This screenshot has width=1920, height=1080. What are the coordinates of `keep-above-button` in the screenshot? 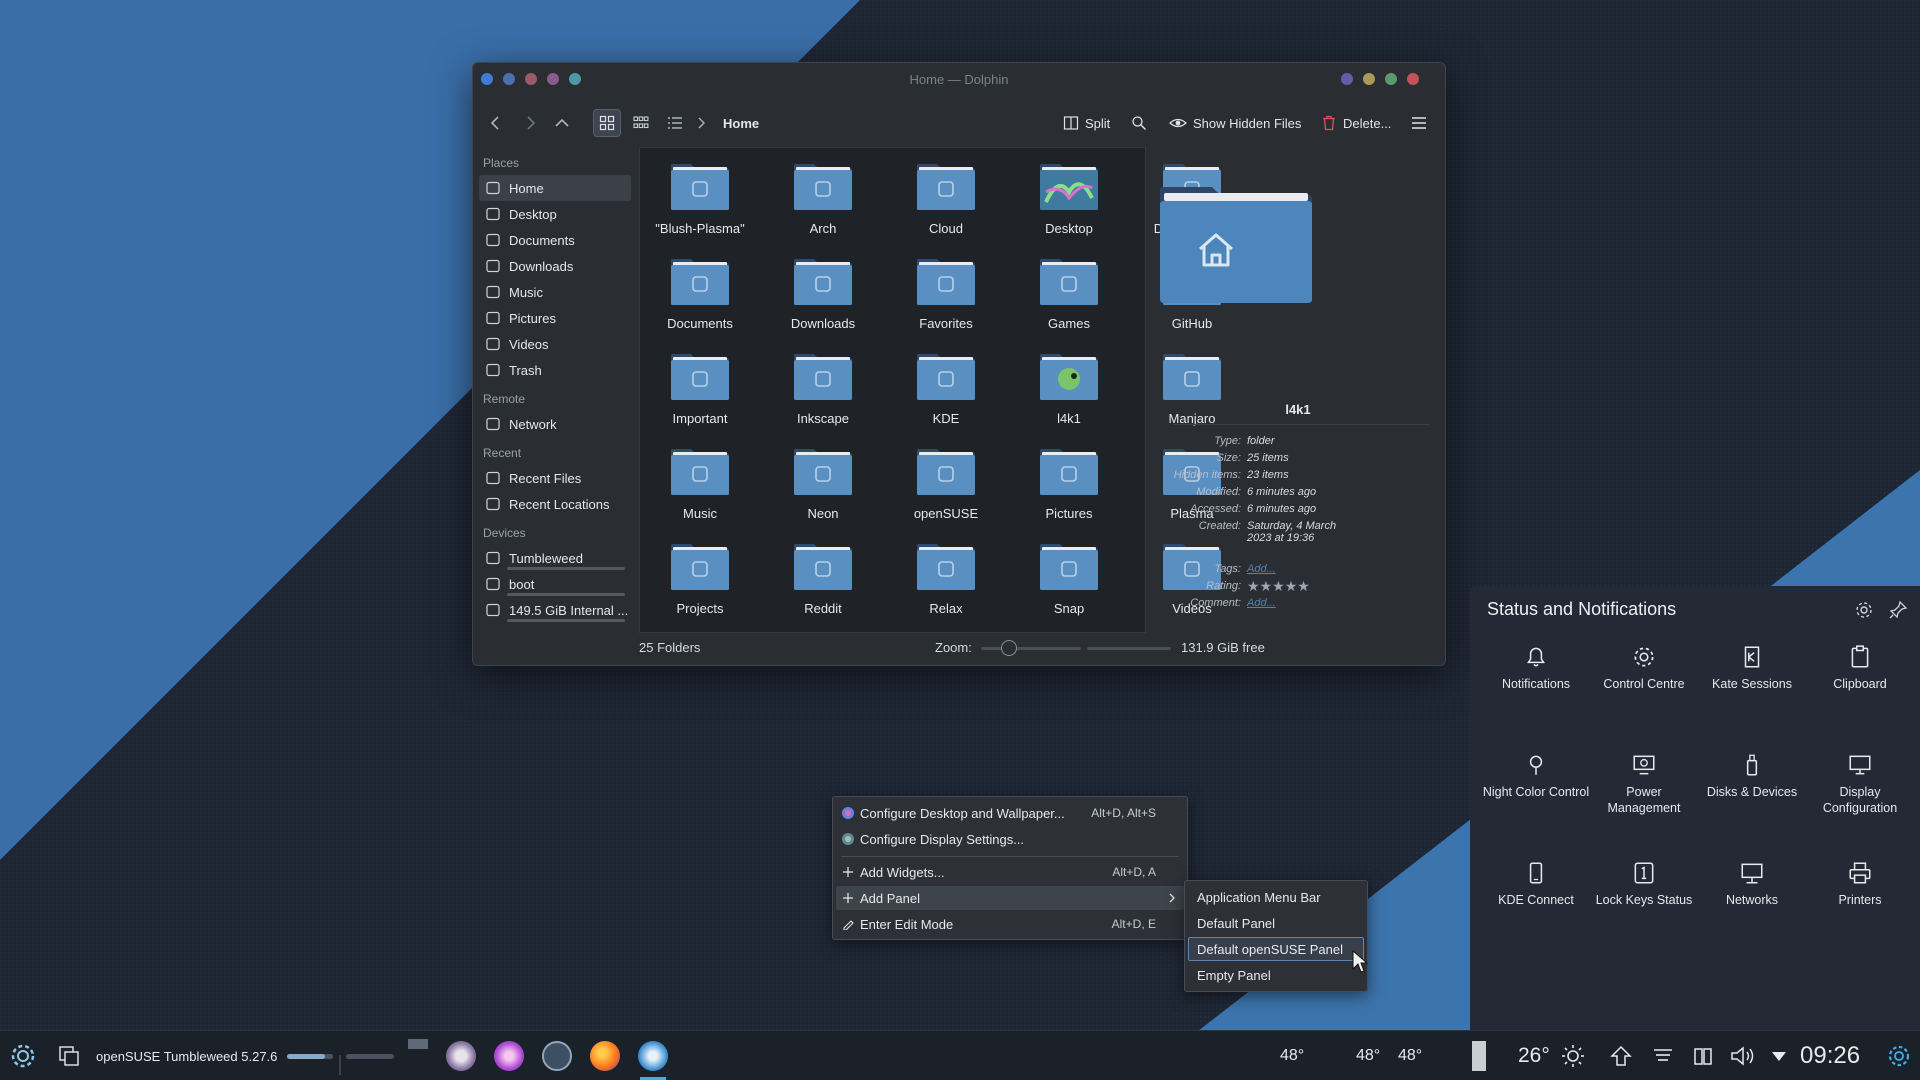 It's located at (1347, 79).